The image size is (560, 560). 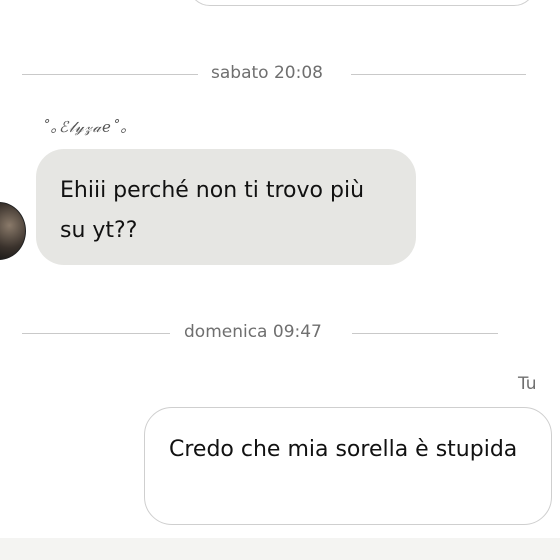 I want to click on own-sender-label: Tu, so click(x=527, y=384).